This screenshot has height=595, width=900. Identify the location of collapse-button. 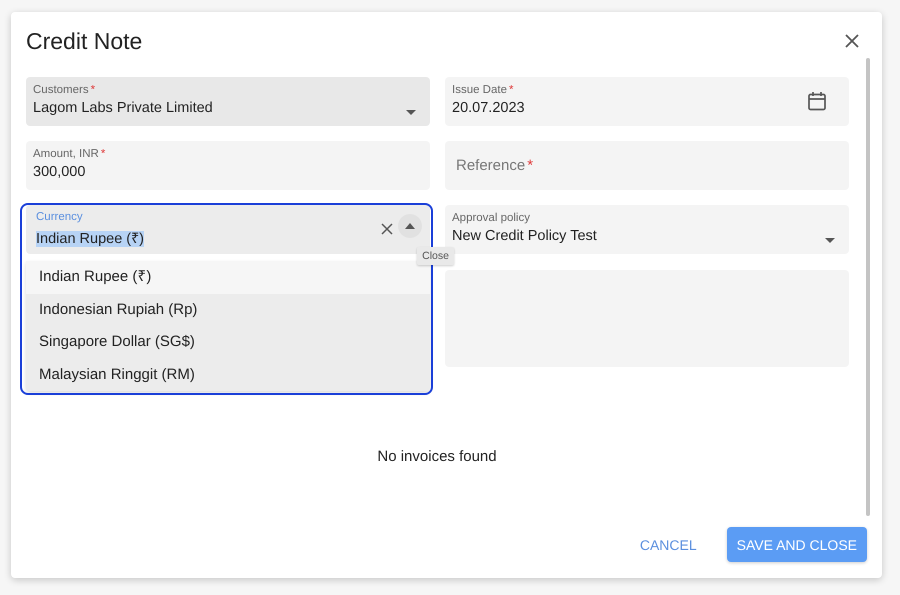
(410, 226).